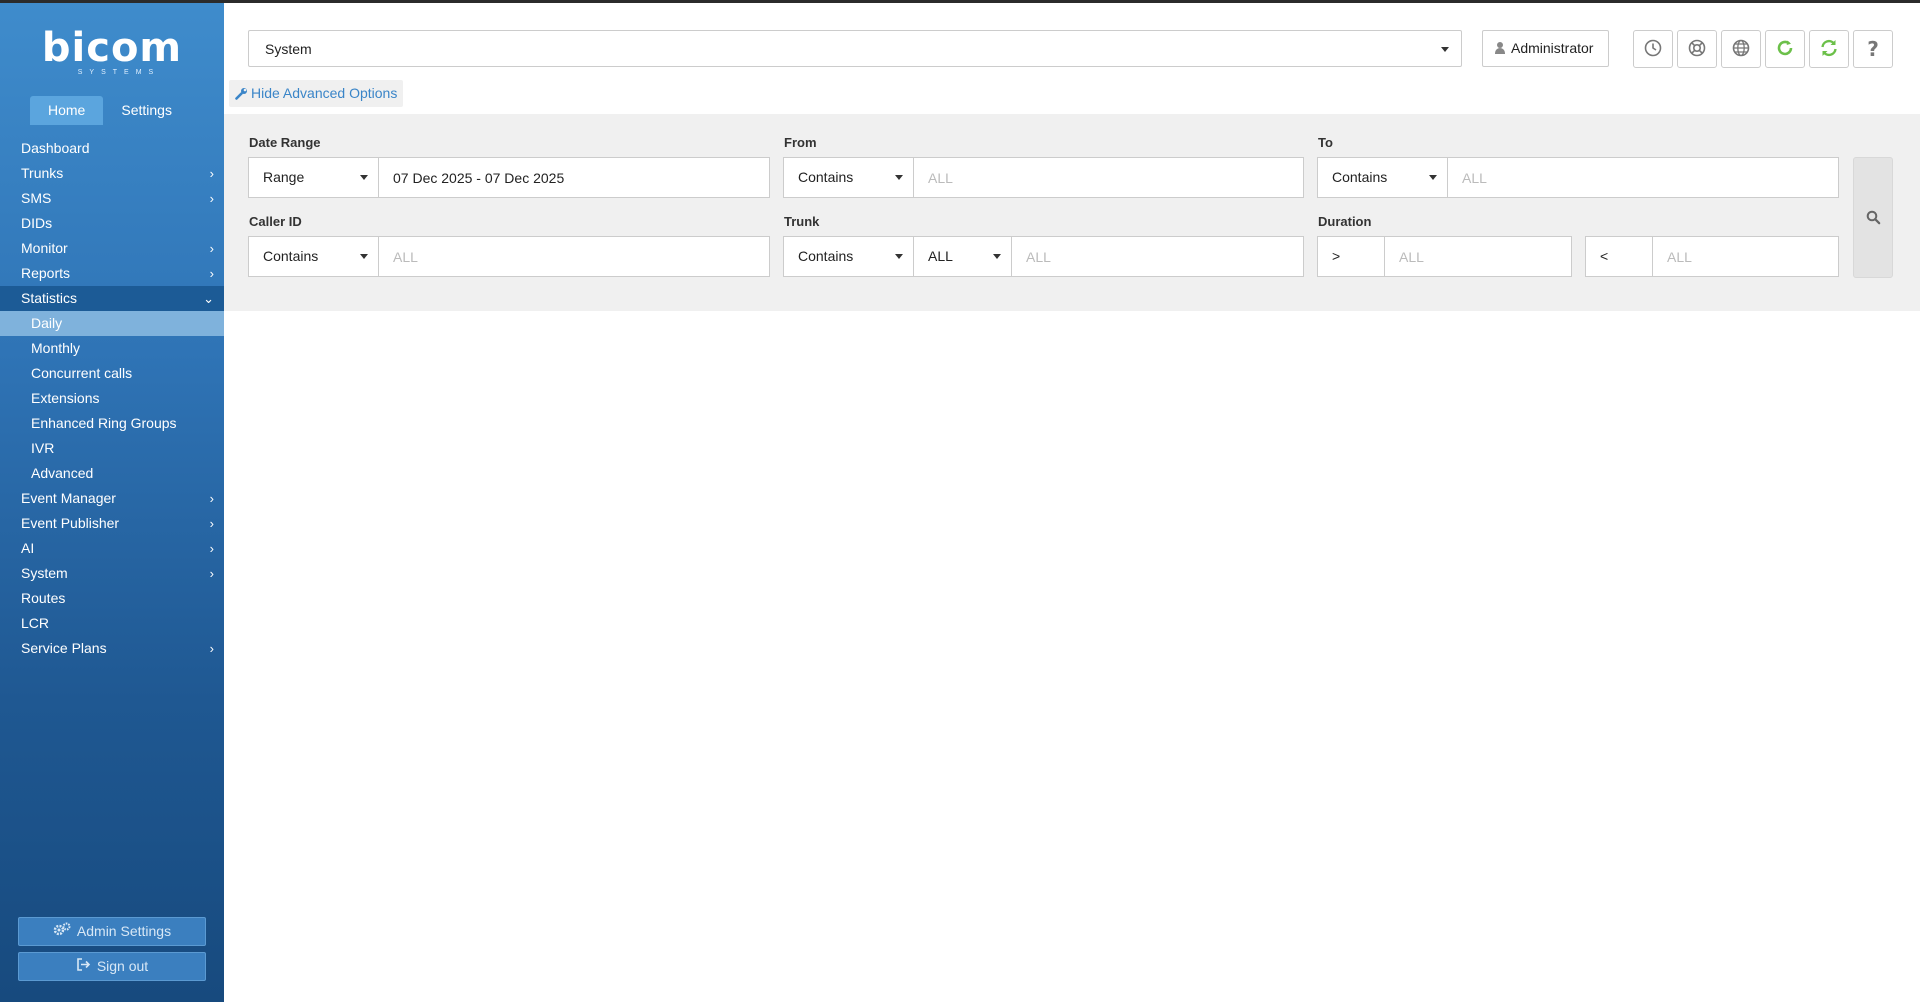 Image resolution: width=1920 pixels, height=1002 pixels. Describe the element at coordinates (1604, 256) in the screenshot. I see `duration-lt-value: <` at that location.